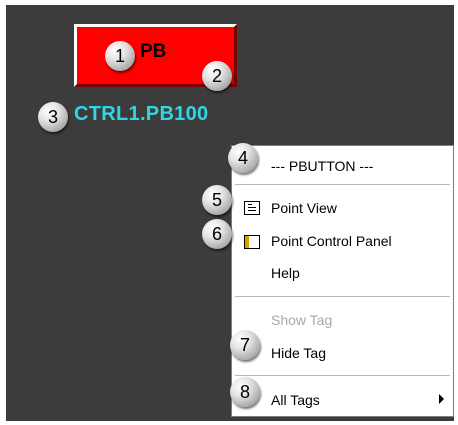 Image resolution: width=458 pixels, height=425 pixels. What do you see at coordinates (141, 114) in the screenshot?
I see `tag-name-label: CTRL1.PB100` at bounding box center [141, 114].